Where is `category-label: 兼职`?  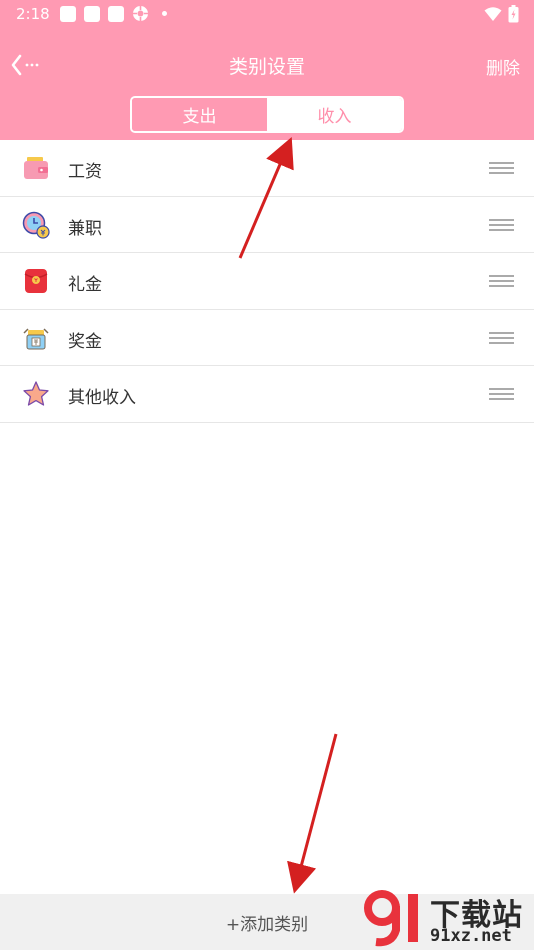
category-label: 兼职 is located at coordinates (85, 228).